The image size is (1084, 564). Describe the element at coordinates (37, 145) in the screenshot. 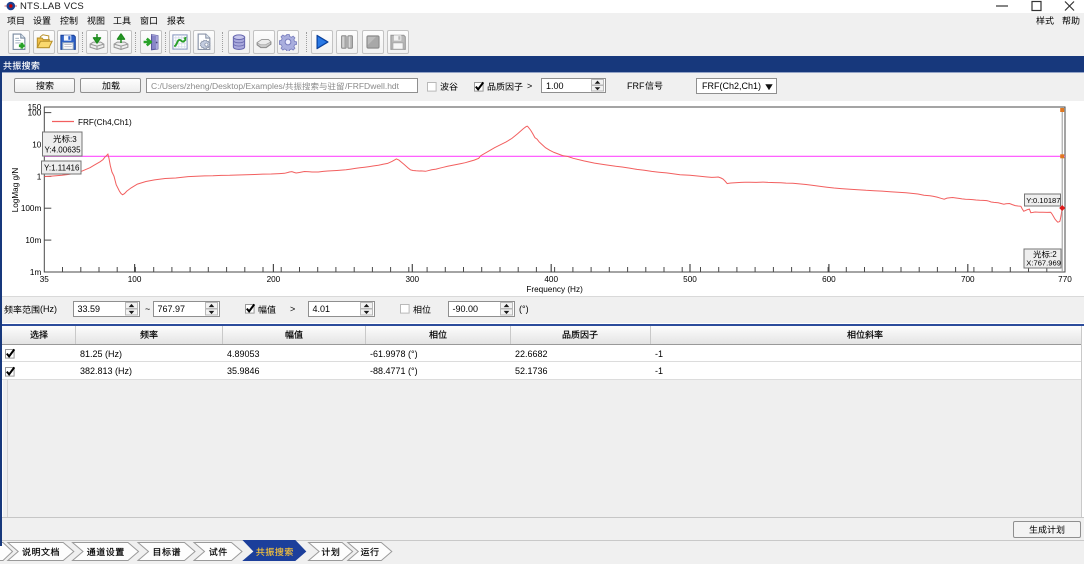

I see `svg-text: 10` at that location.